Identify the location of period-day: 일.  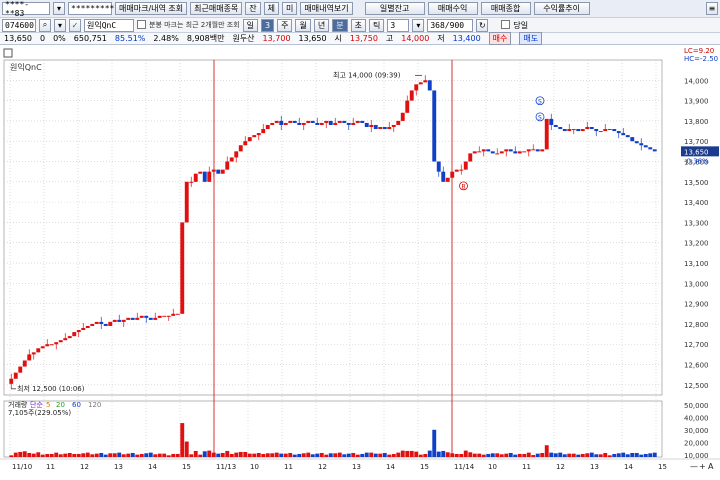
(250, 25).